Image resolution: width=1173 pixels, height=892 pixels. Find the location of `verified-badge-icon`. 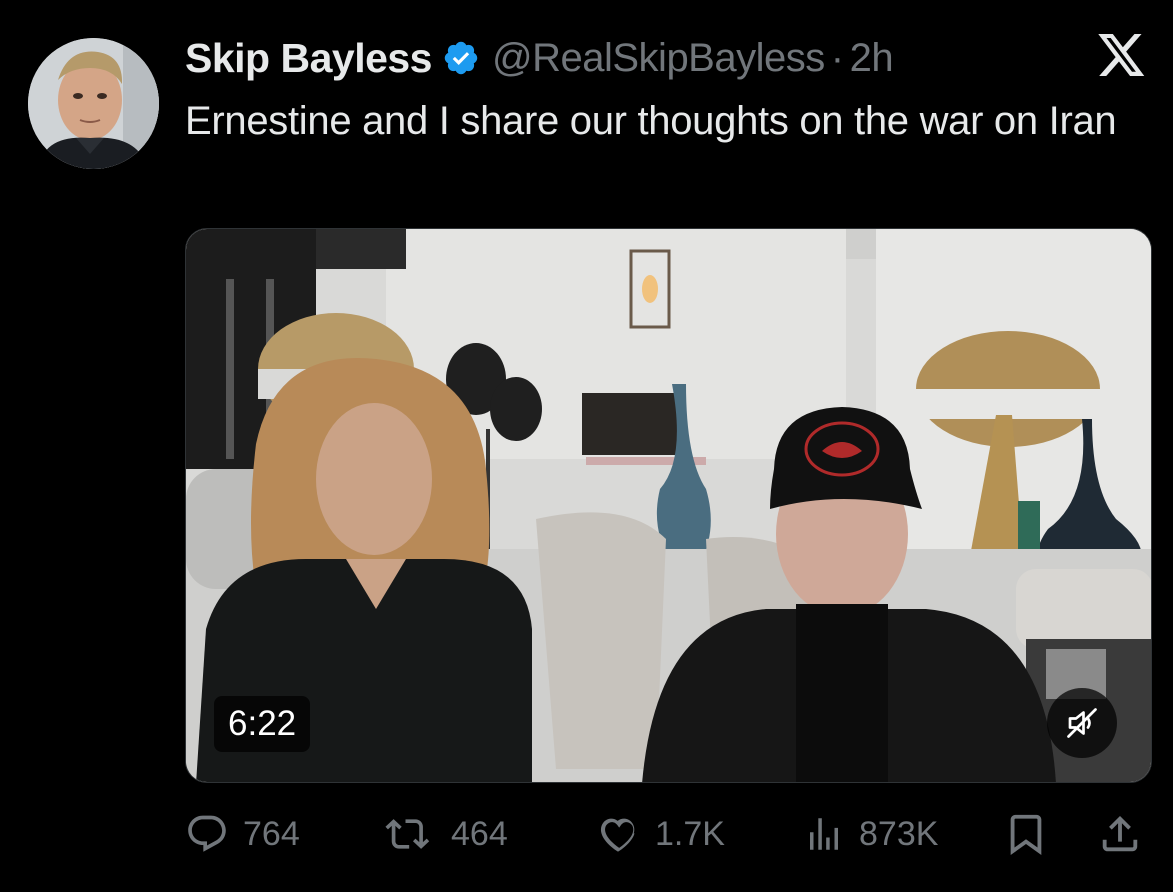

verified-badge-icon is located at coordinates (461, 58).